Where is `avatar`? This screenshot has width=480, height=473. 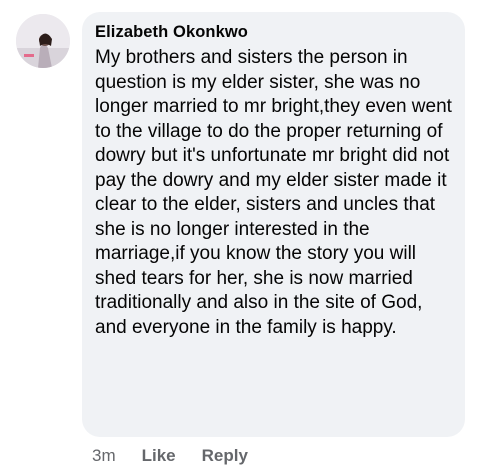
avatar is located at coordinates (43, 41).